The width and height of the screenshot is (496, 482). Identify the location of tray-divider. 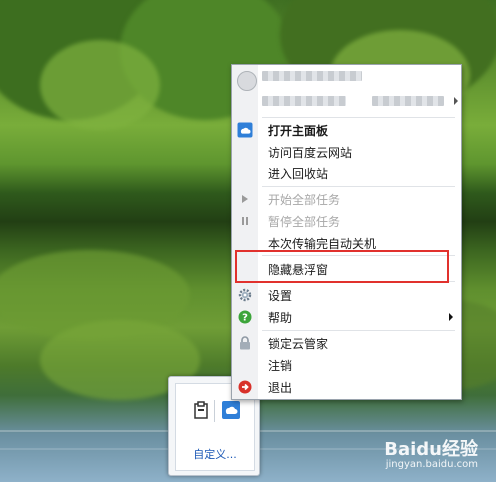
(214, 411).